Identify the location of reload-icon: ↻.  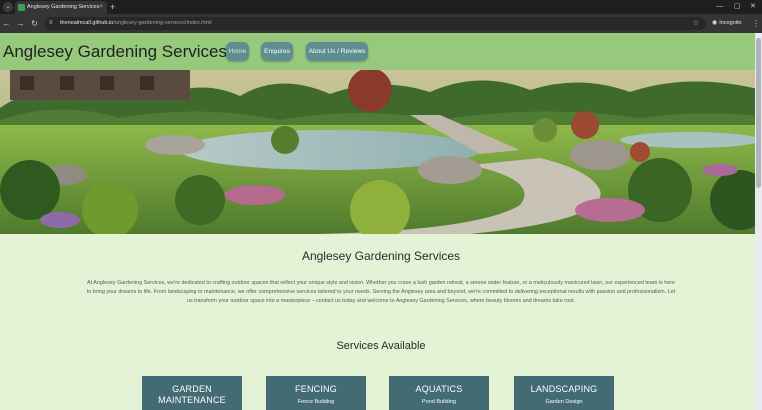
(34, 23).